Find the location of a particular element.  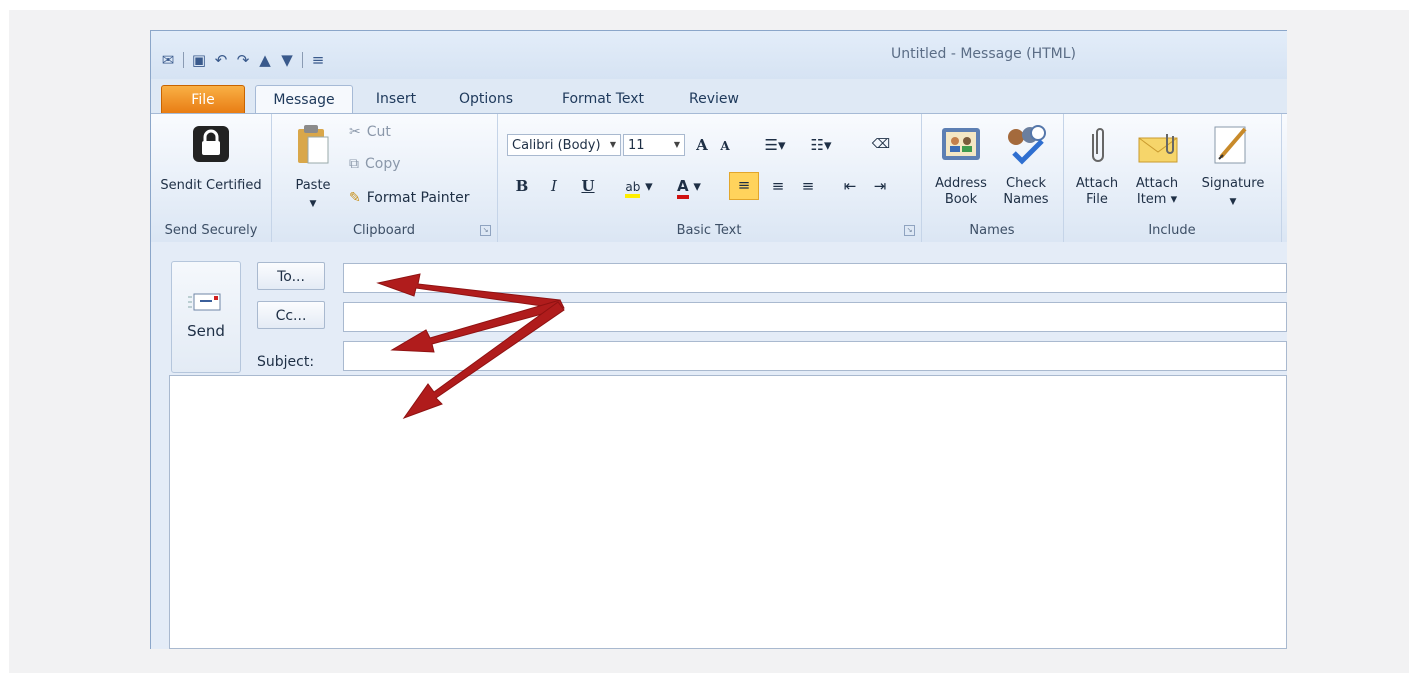

highlight-icon: ab ▾ is located at coordinates (639, 186).